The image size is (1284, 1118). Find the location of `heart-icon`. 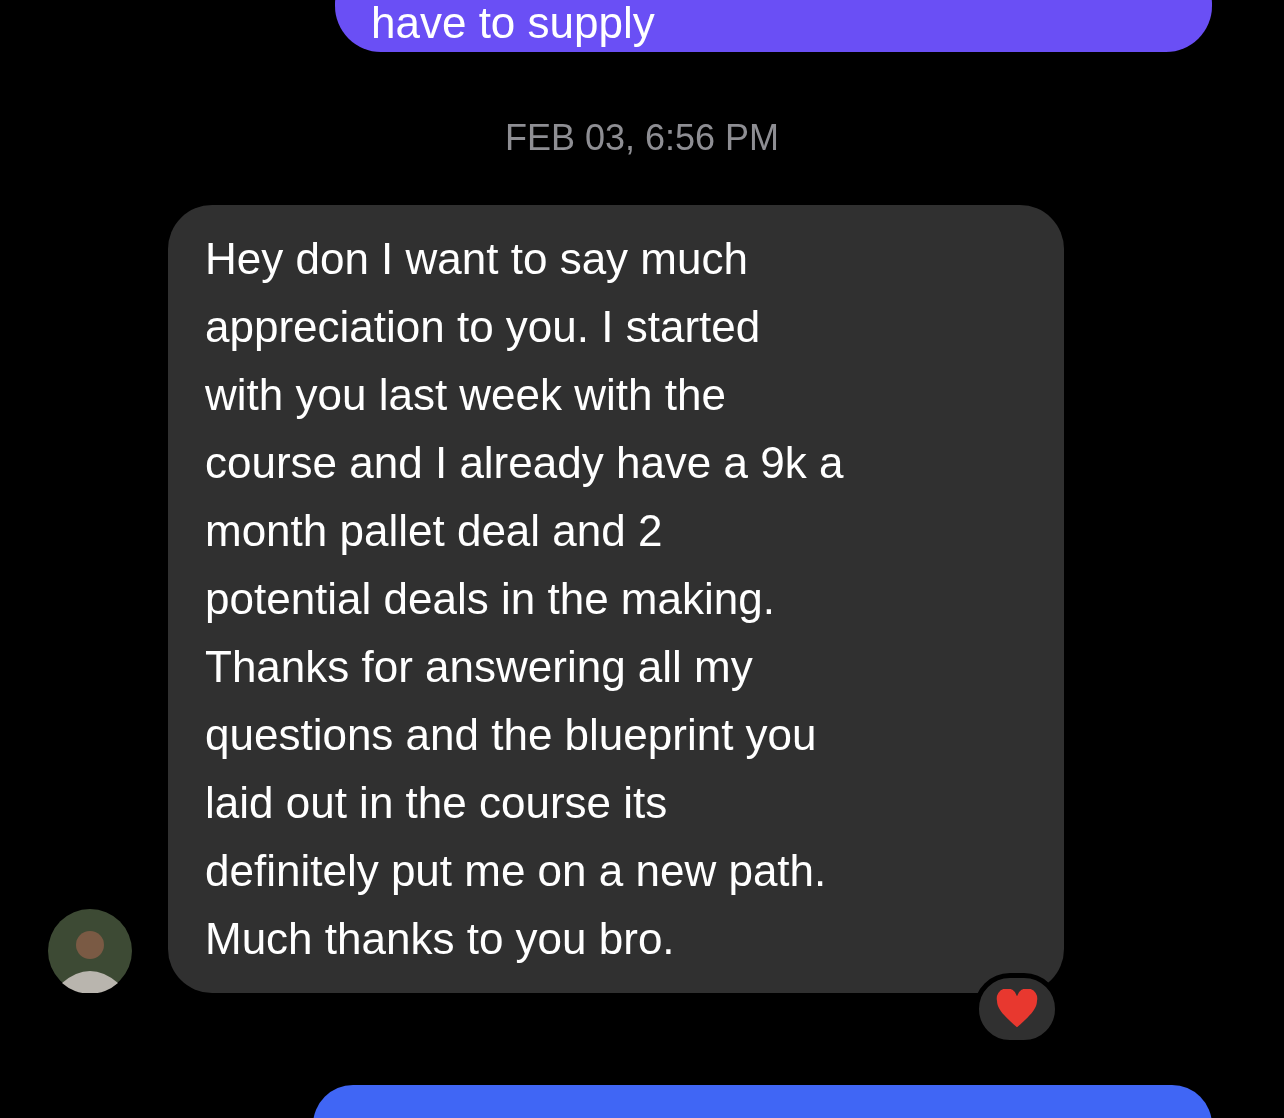

heart-icon is located at coordinates (1017, 1009).